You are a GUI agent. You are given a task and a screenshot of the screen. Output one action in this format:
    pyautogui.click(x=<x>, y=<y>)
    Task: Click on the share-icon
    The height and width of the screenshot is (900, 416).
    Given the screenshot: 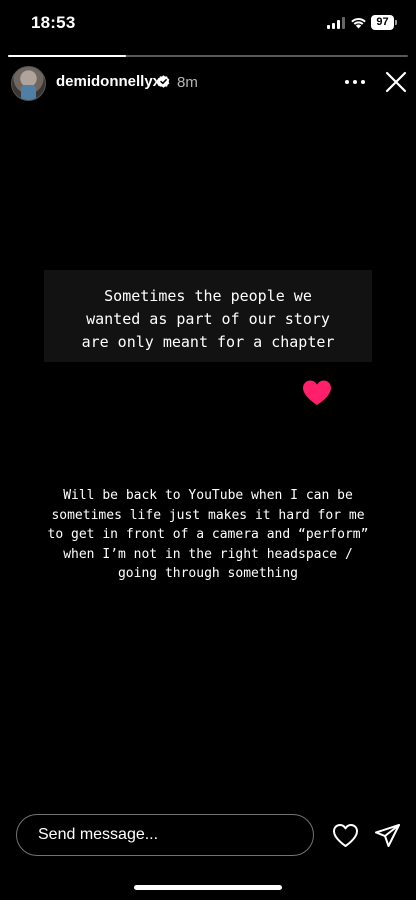 What is the action you would take?
    pyautogui.click(x=387, y=835)
    